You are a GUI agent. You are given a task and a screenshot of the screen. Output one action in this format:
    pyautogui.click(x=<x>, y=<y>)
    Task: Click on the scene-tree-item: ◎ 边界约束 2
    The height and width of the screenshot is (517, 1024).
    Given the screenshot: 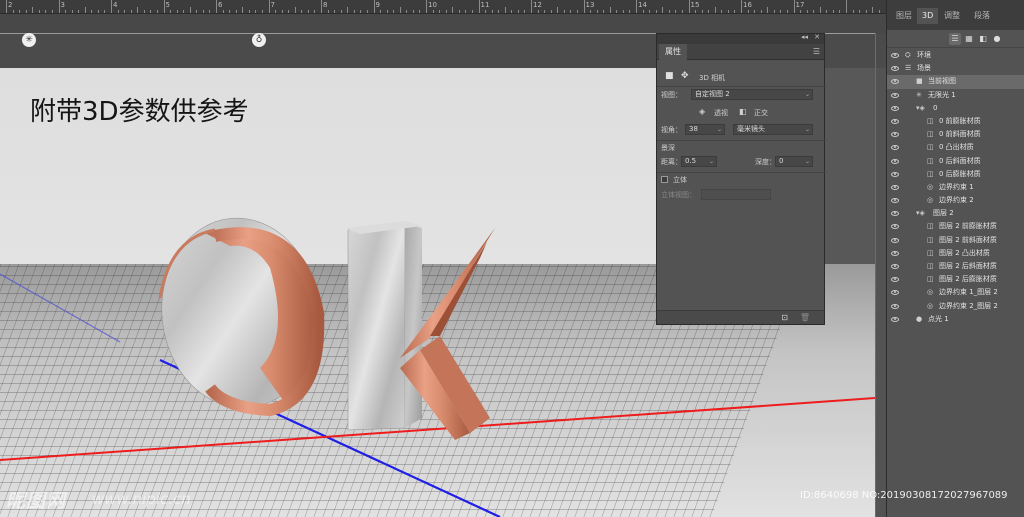 What is the action you would take?
    pyautogui.click(x=955, y=200)
    